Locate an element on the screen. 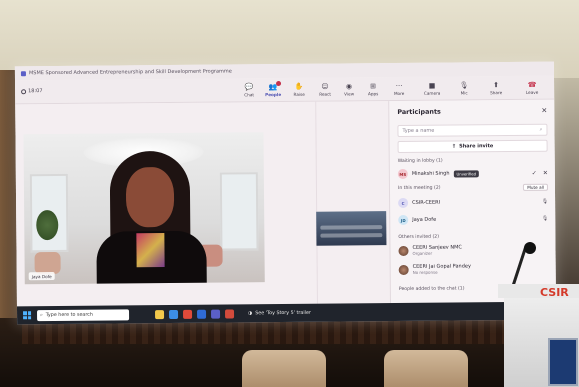 This screenshot has width=579, height=387. toolbar-button-label: Chat is located at coordinates (249, 95).